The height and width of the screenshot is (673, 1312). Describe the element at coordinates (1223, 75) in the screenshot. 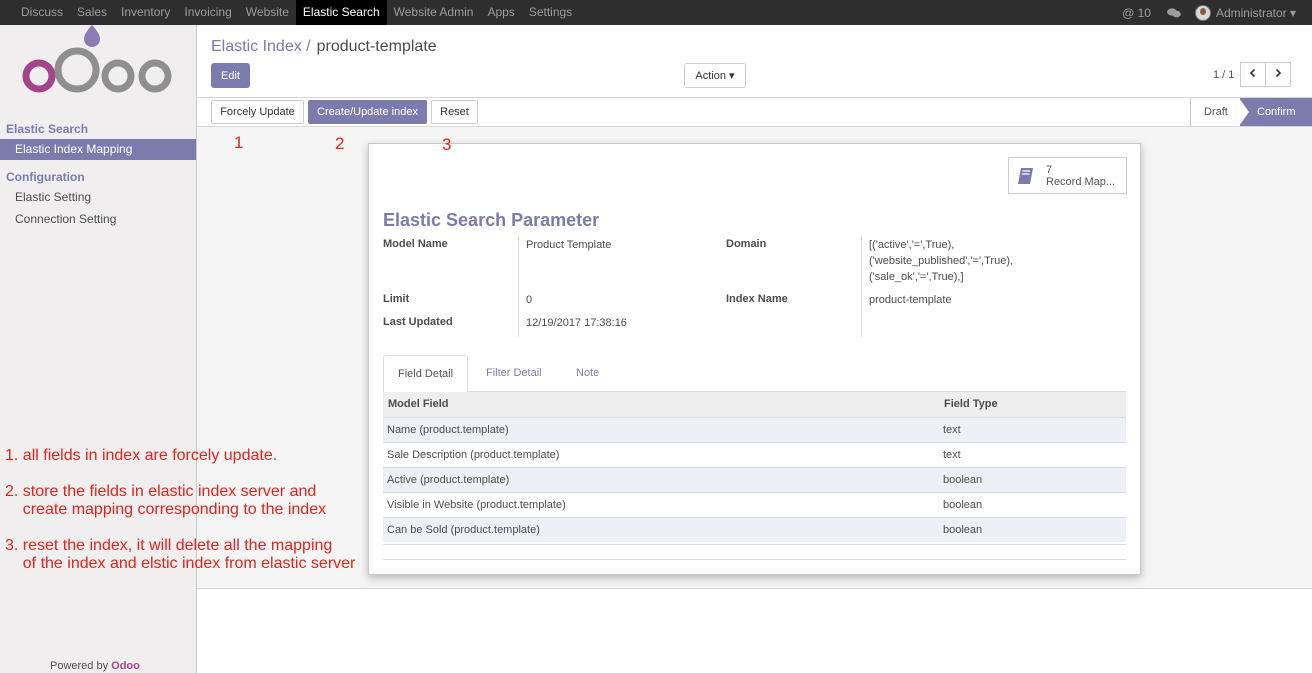

I see `pager-value: 1 / 1` at that location.